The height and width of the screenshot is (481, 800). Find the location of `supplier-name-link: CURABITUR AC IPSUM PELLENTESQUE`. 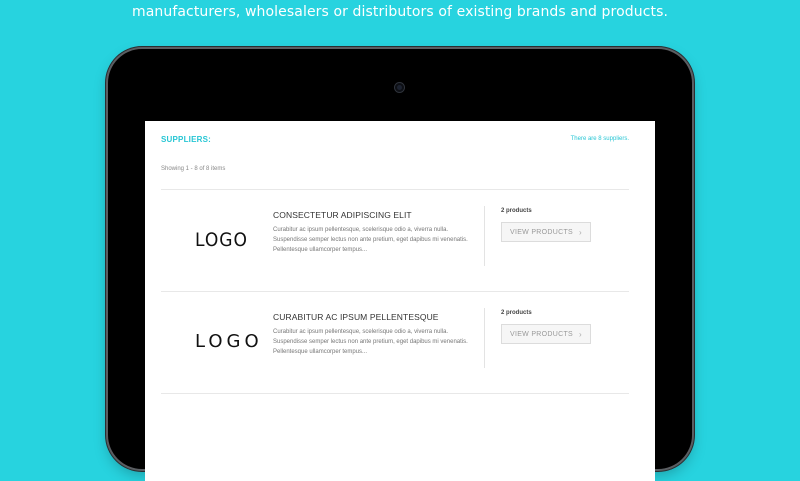

supplier-name-link: CURABITUR AC IPSUM PELLENTESQUE is located at coordinates (356, 317).